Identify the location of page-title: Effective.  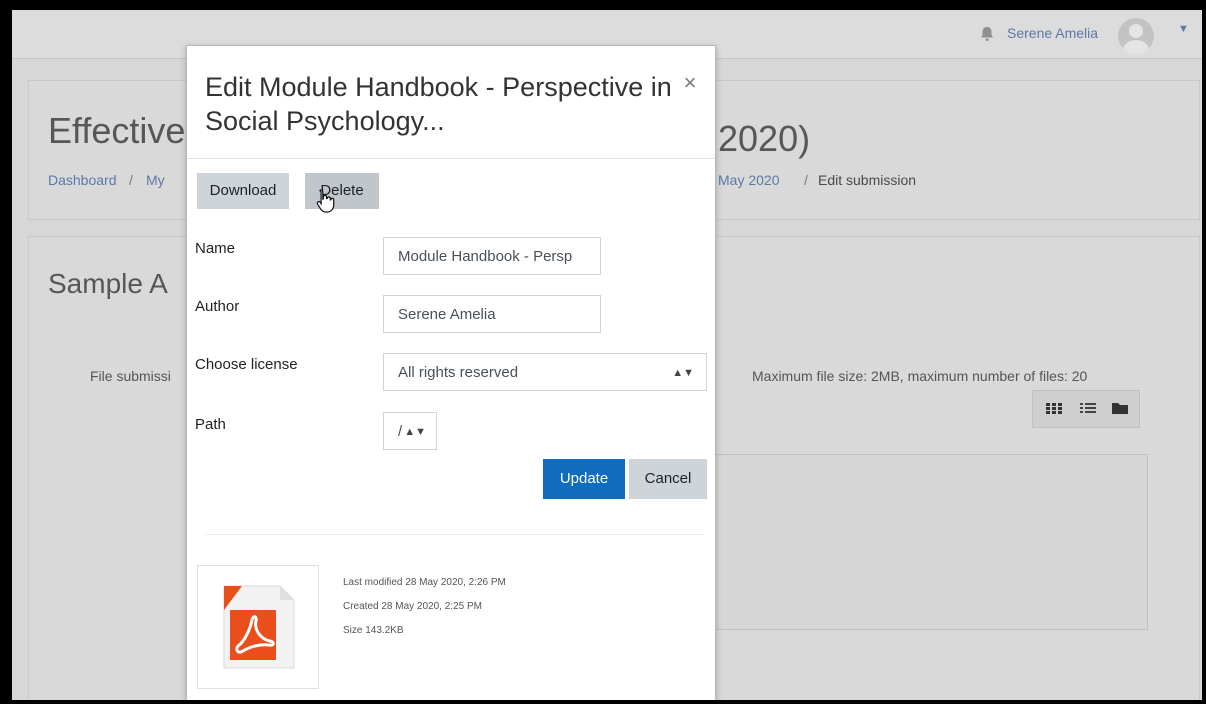
(117, 130).